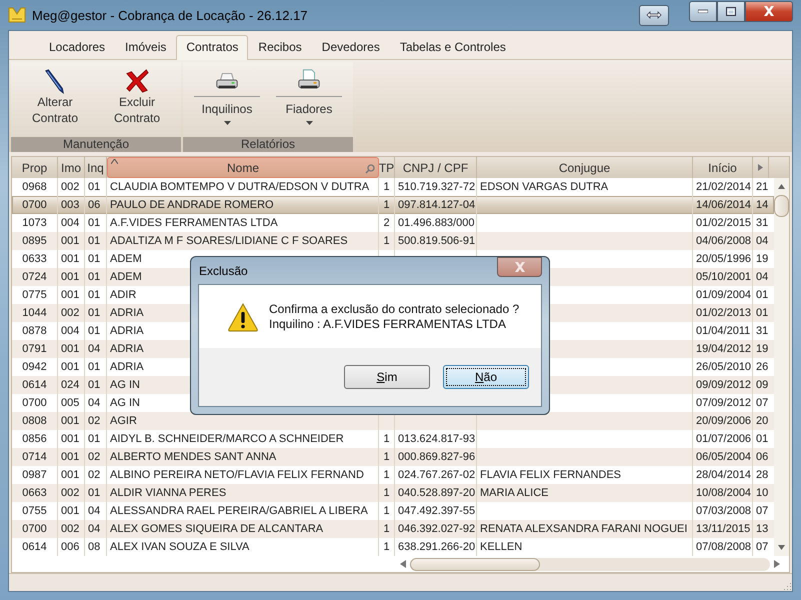 Image resolution: width=801 pixels, height=600 pixels. I want to click on table-cell-text: 06, so click(762, 457).